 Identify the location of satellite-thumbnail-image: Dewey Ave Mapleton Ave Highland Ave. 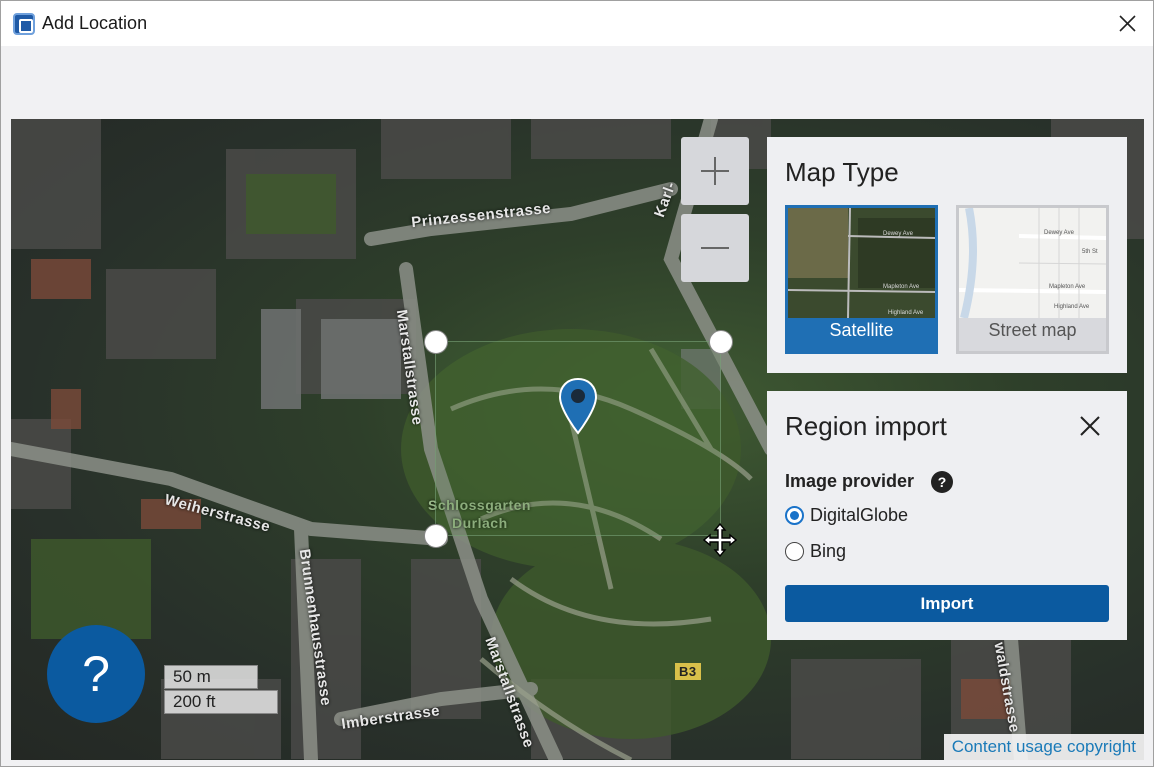
(861, 263).